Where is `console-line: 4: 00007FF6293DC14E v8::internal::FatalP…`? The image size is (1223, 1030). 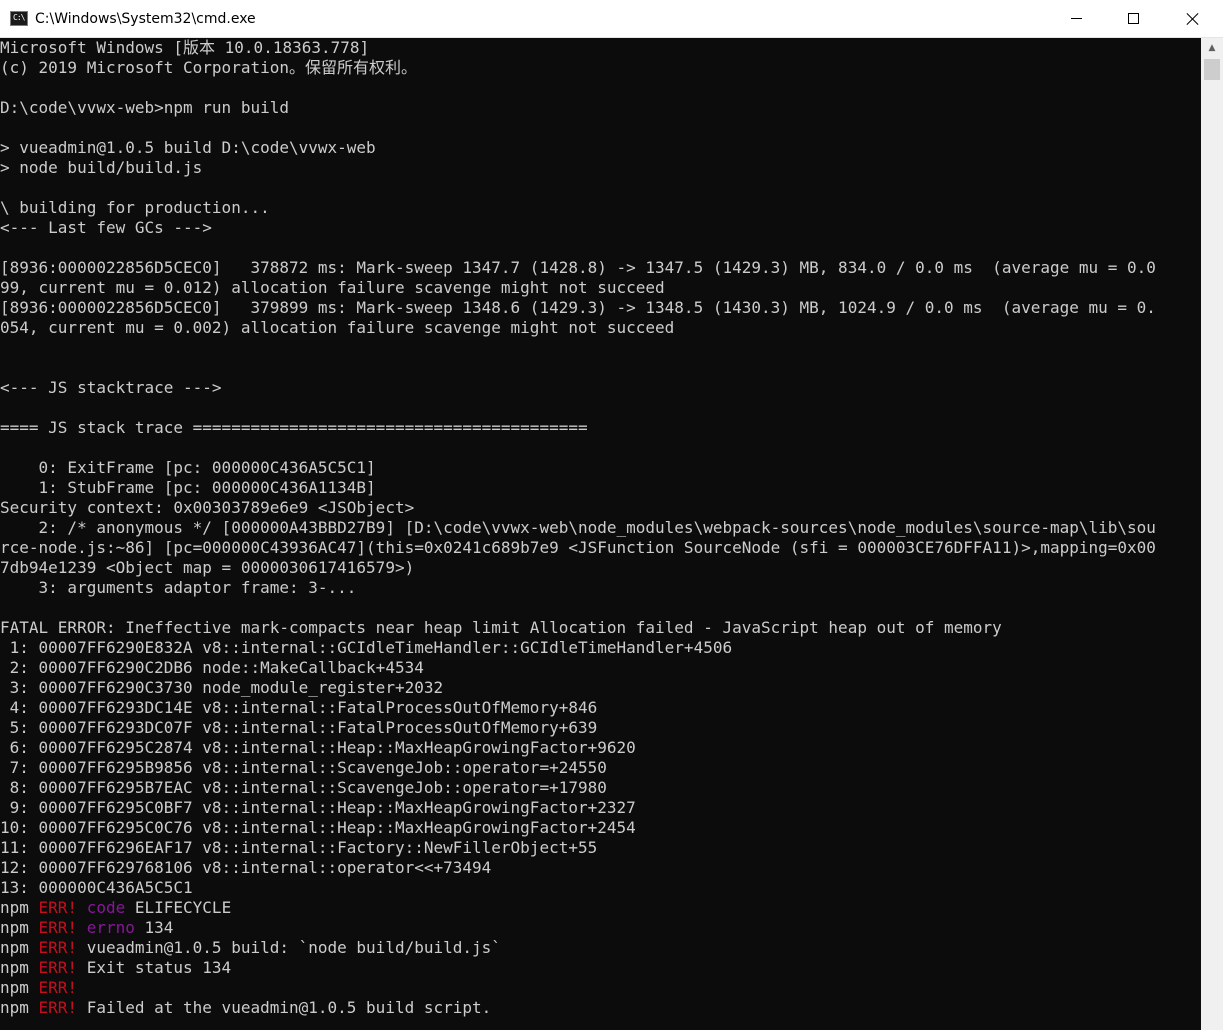 console-line: 4: 00007FF6293DC14E v8::internal::FatalP… is located at coordinates (600, 708).